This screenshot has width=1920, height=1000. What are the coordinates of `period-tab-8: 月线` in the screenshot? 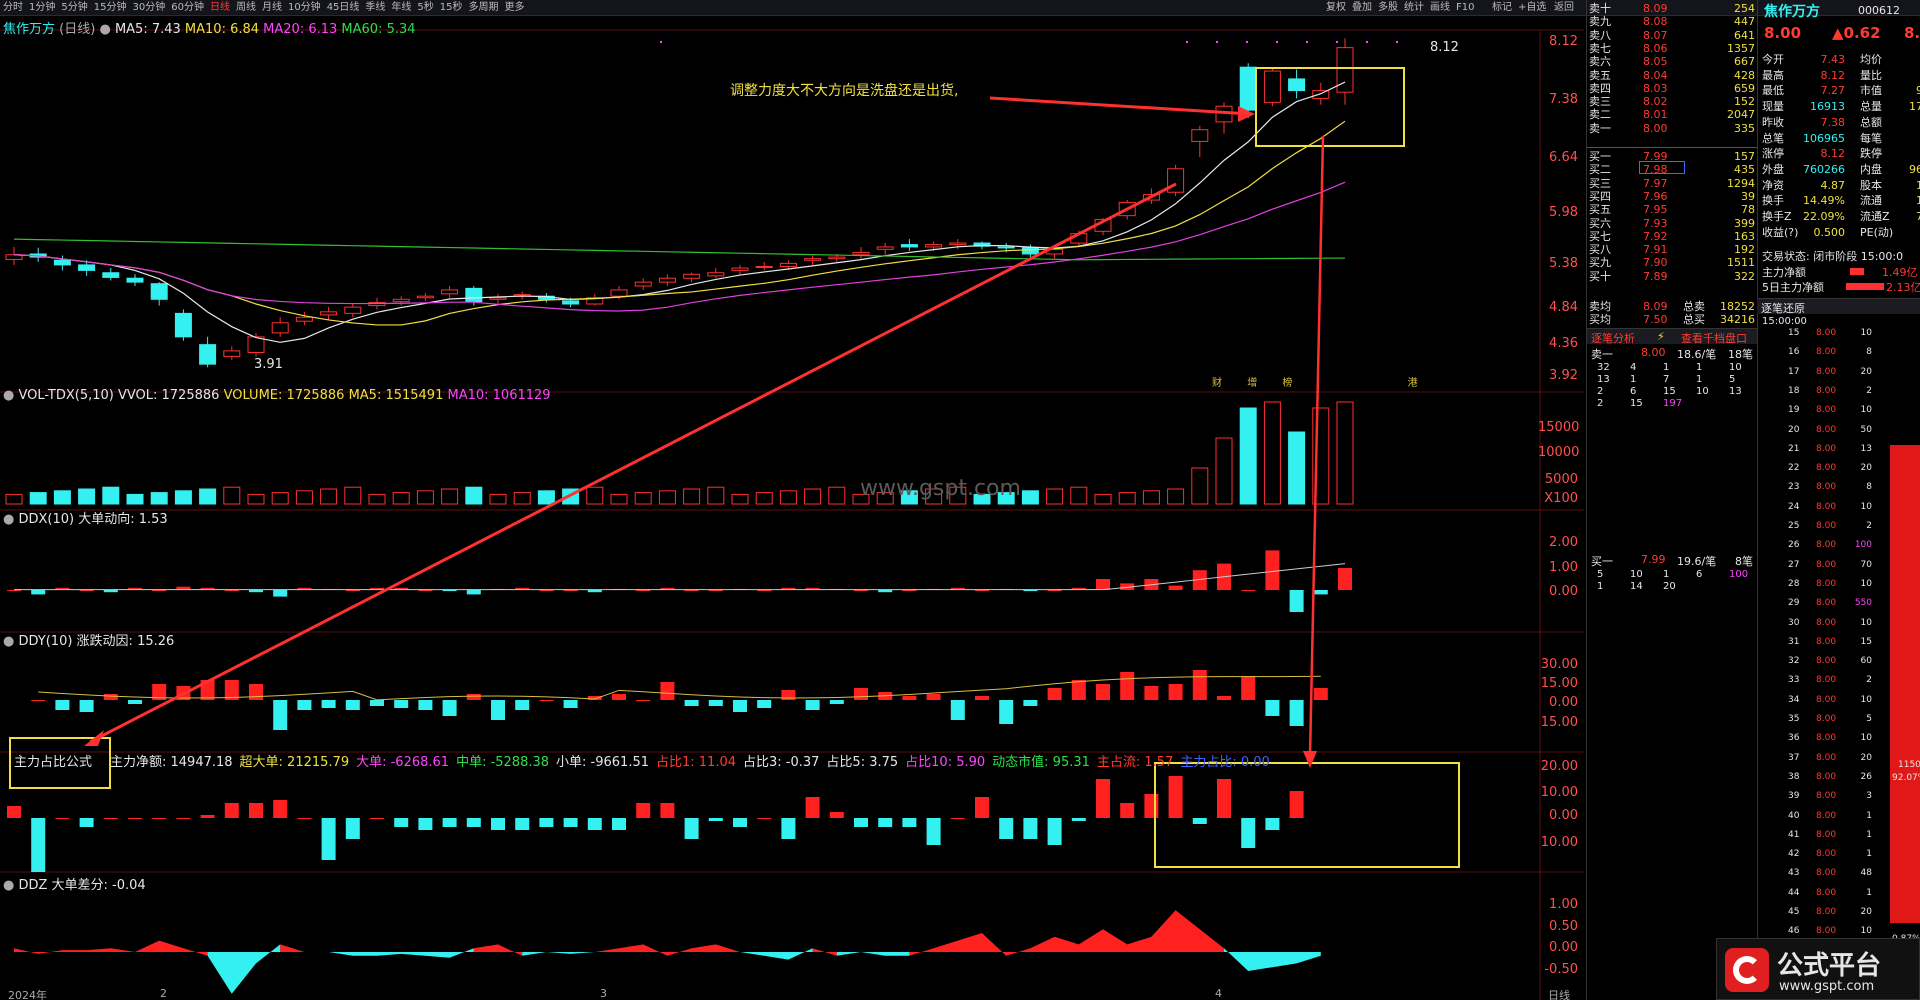 It's located at (272, 7).